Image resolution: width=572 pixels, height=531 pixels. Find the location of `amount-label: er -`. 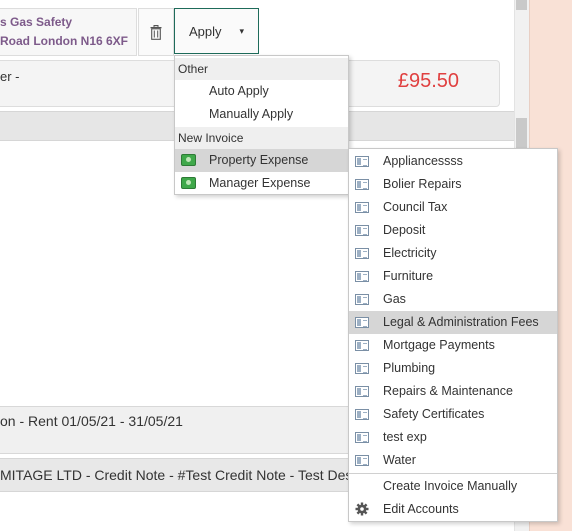

amount-label: er - is located at coordinates (10, 76).